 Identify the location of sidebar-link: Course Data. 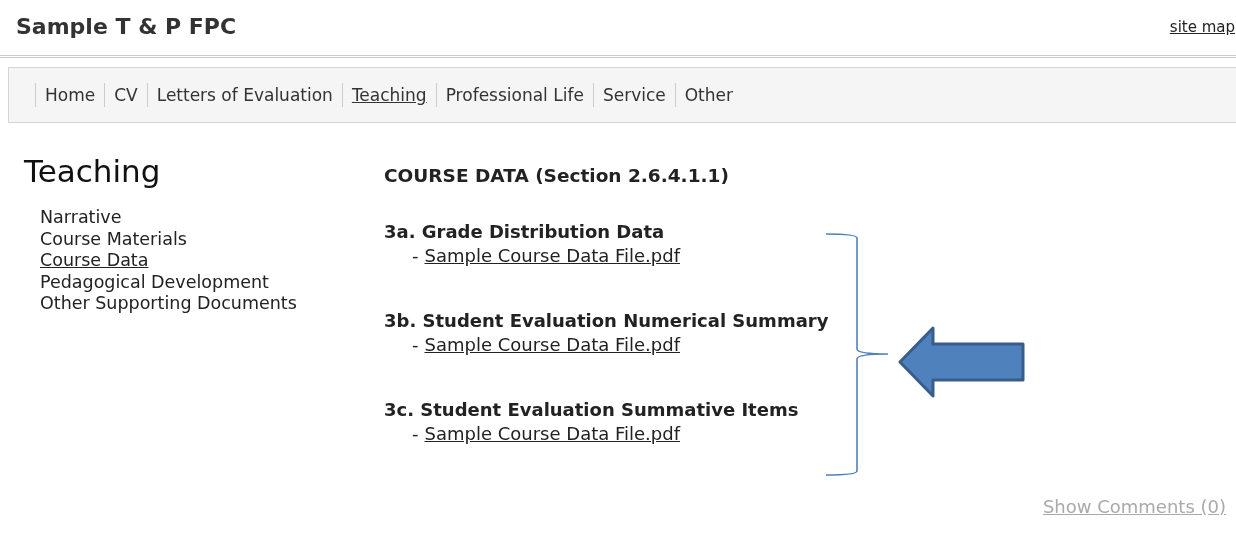
(94, 261).